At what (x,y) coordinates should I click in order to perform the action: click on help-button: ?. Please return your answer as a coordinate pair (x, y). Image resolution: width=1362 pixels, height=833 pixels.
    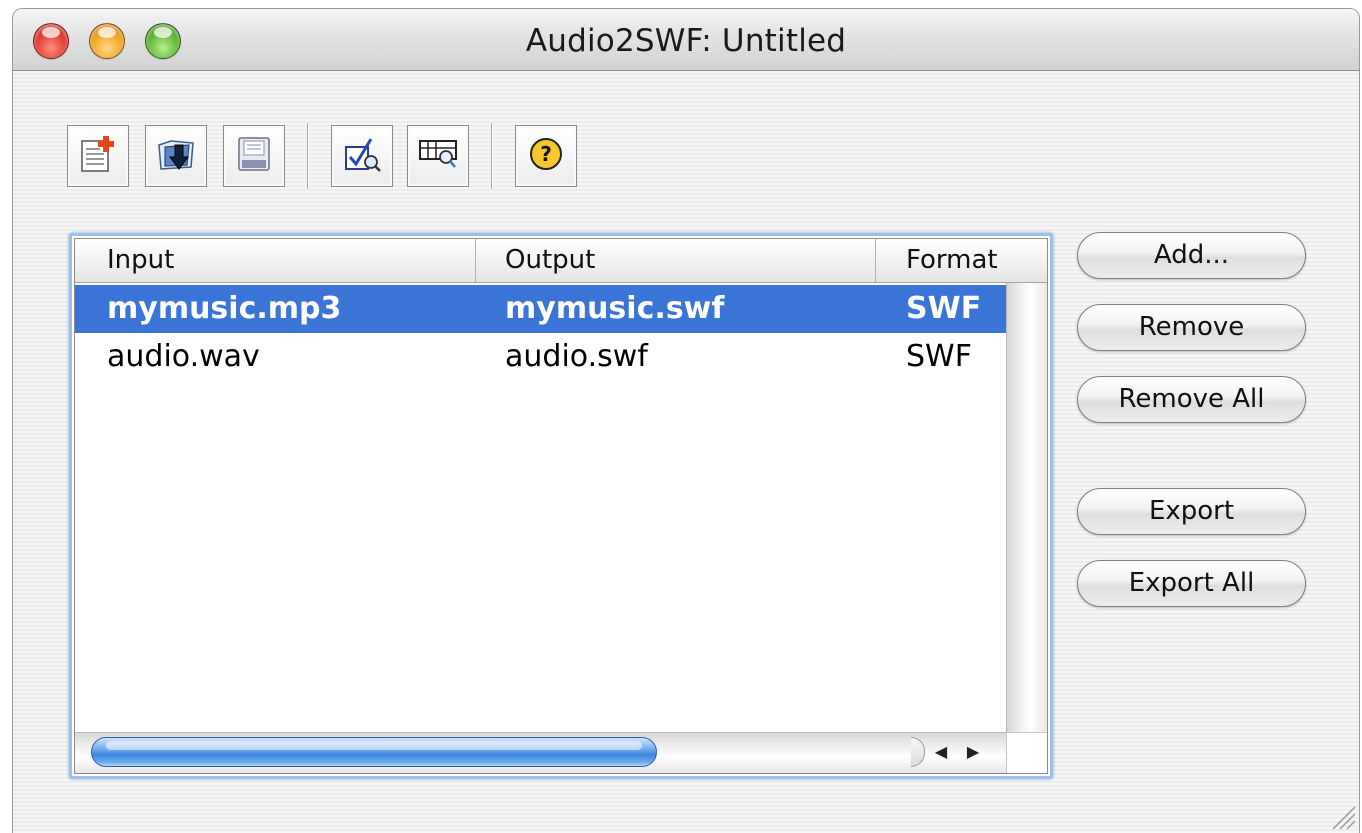
    Looking at the image, I should click on (546, 156).